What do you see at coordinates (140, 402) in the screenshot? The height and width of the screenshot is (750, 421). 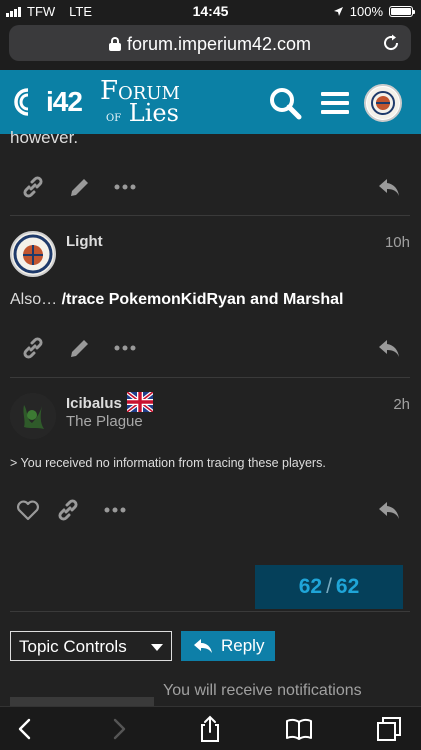 I see `uk-flag-icon` at bounding box center [140, 402].